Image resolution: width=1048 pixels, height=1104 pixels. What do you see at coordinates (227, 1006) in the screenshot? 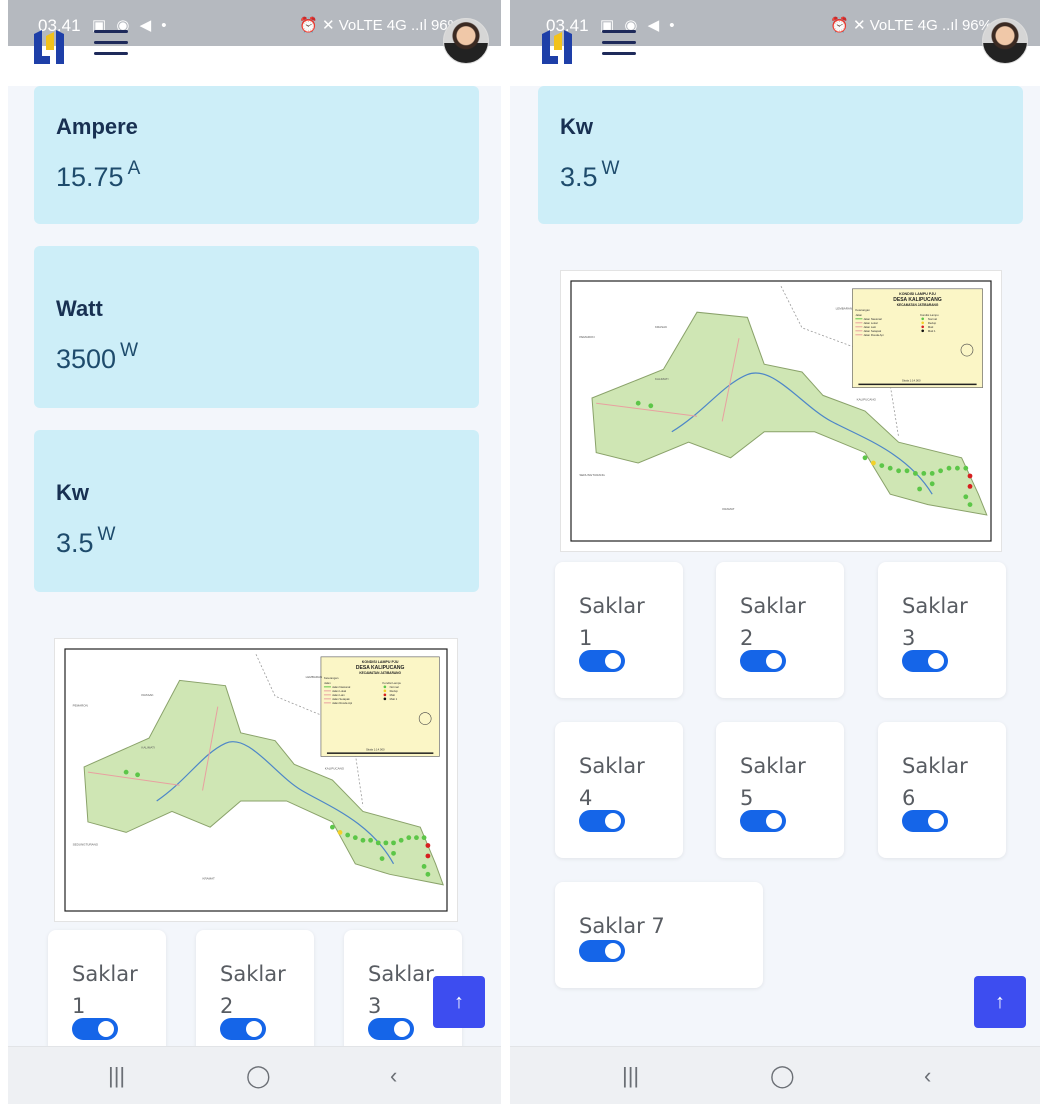
I see `switch-number: 2` at bounding box center [227, 1006].